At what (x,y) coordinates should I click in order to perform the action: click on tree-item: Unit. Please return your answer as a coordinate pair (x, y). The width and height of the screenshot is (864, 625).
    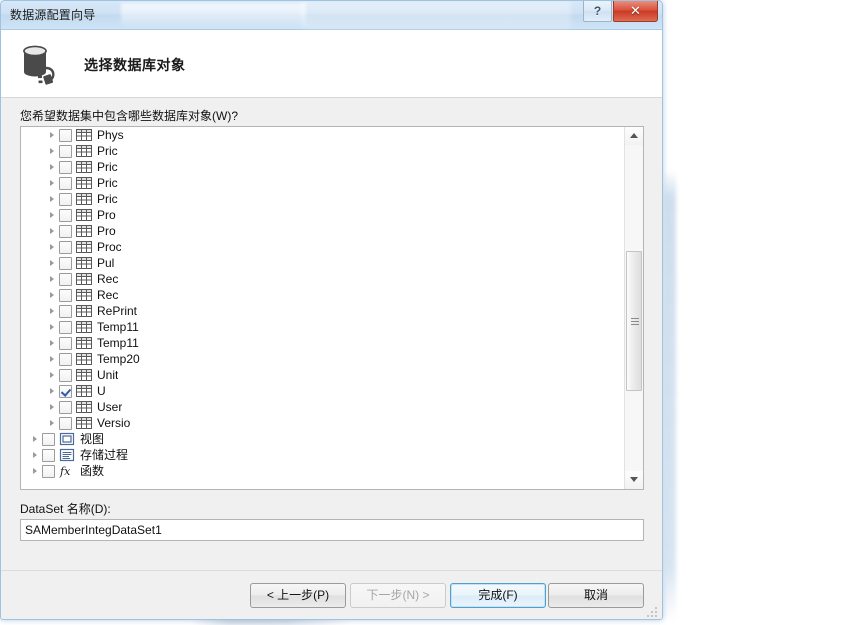
    Looking at the image, I should click on (323, 375).